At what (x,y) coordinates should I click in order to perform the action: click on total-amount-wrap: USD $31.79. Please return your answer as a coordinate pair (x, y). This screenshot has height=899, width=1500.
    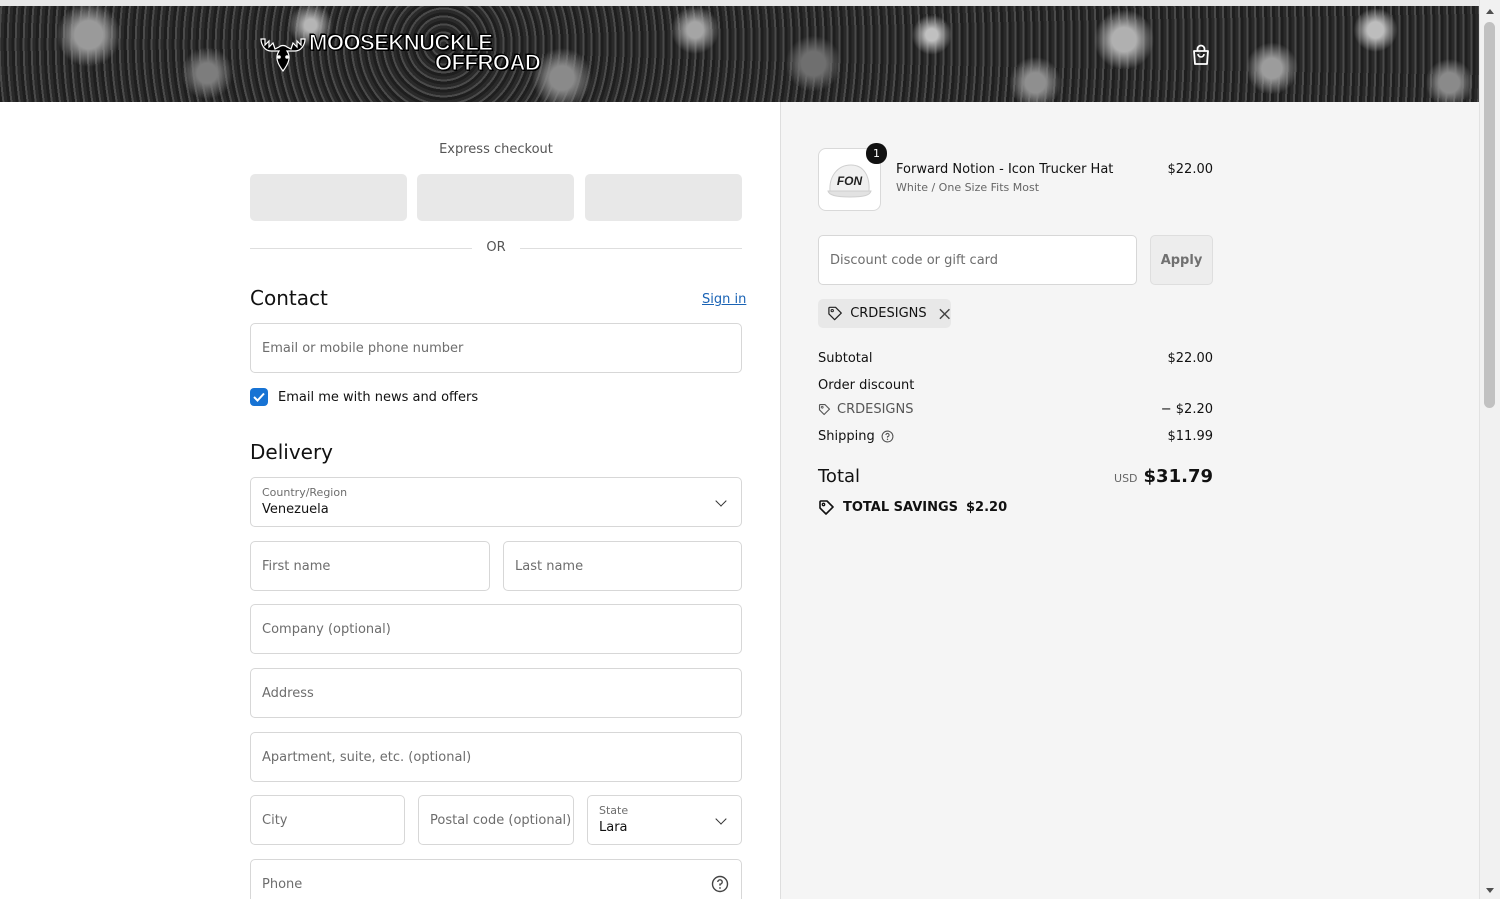
    Looking at the image, I should click on (1163, 476).